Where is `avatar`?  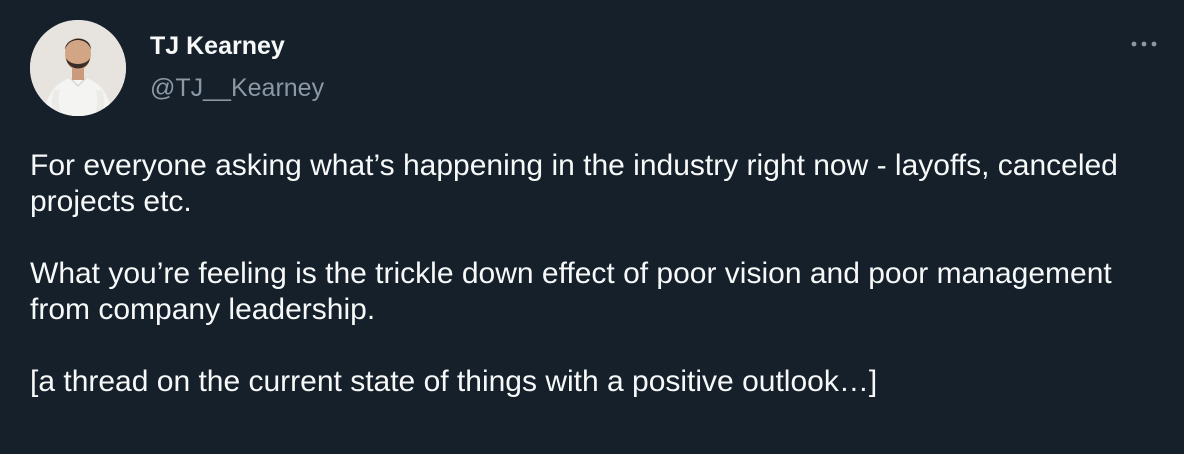
avatar is located at coordinates (78, 68).